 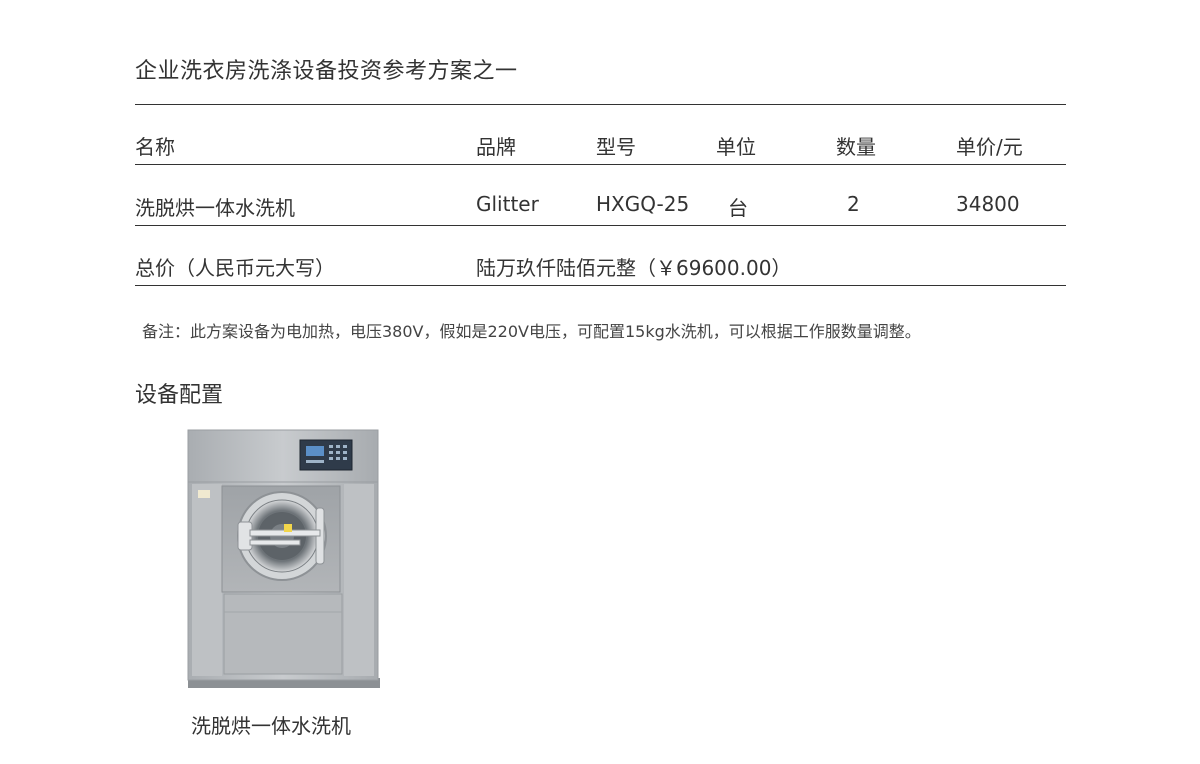 I want to click on header-unit: 单位, so click(x=736, y=147).